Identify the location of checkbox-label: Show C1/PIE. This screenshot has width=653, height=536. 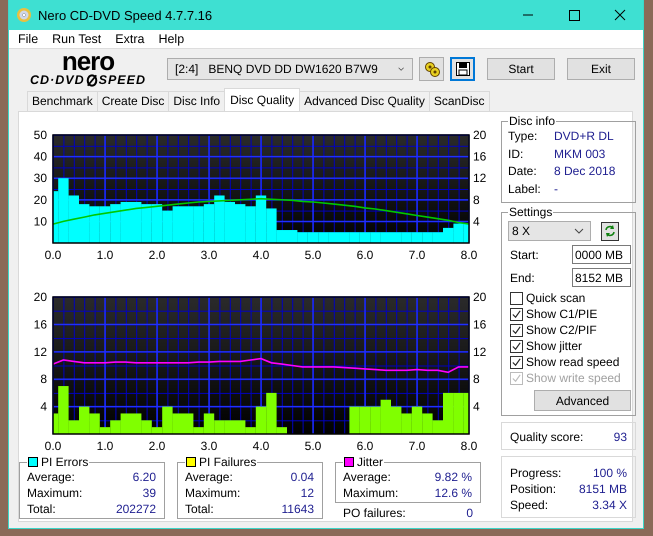
(562, 314).